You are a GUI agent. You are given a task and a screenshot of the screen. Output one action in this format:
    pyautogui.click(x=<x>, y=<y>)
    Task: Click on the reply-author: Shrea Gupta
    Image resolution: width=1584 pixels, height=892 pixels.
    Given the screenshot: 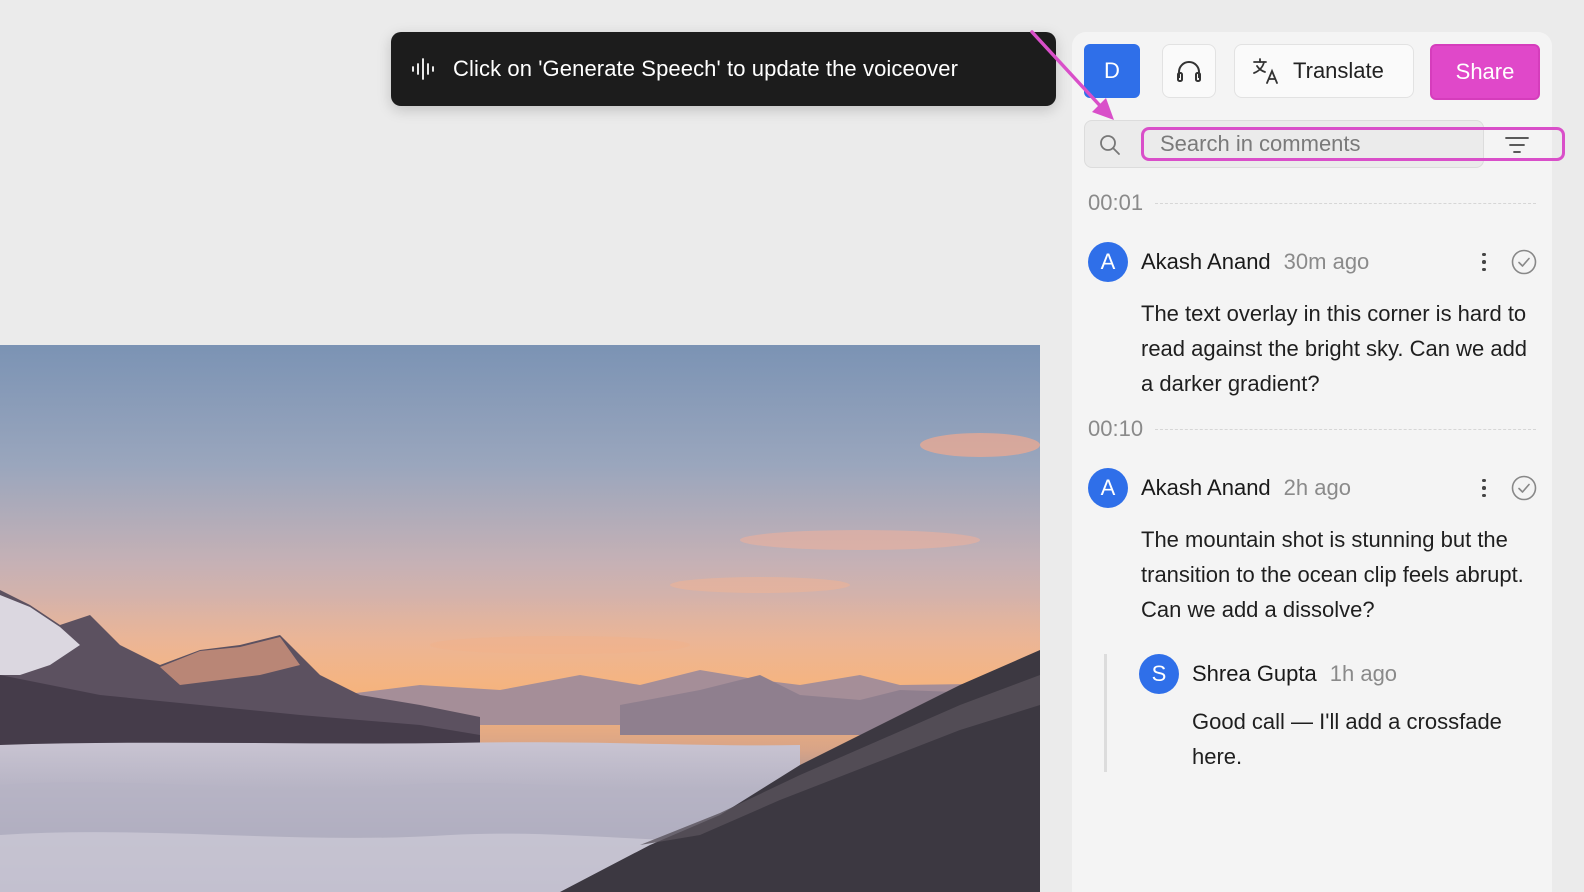 What is the action you would take?
    pyautogui.click(x=1254, y=673)
    